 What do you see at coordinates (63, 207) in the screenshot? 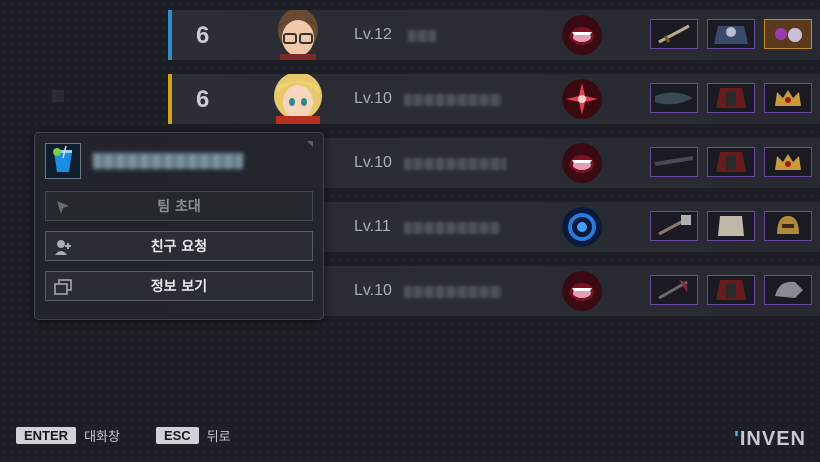
I see `cursor-icon` at bounding box center [63, 207].